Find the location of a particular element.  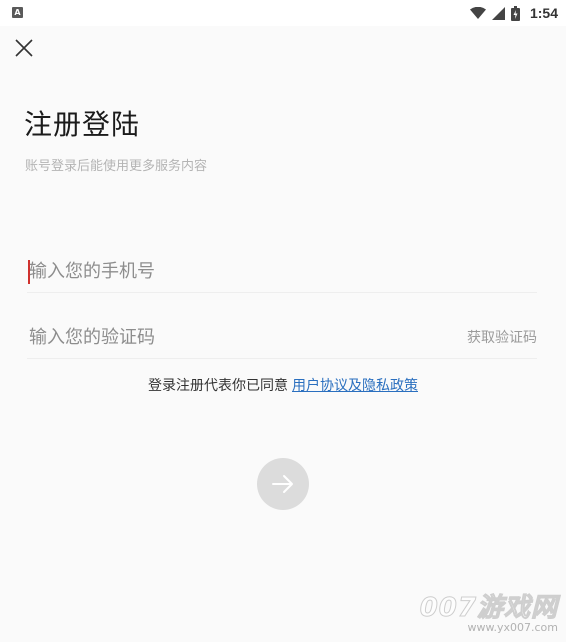

phone-field is located at coordinates (282, 272).